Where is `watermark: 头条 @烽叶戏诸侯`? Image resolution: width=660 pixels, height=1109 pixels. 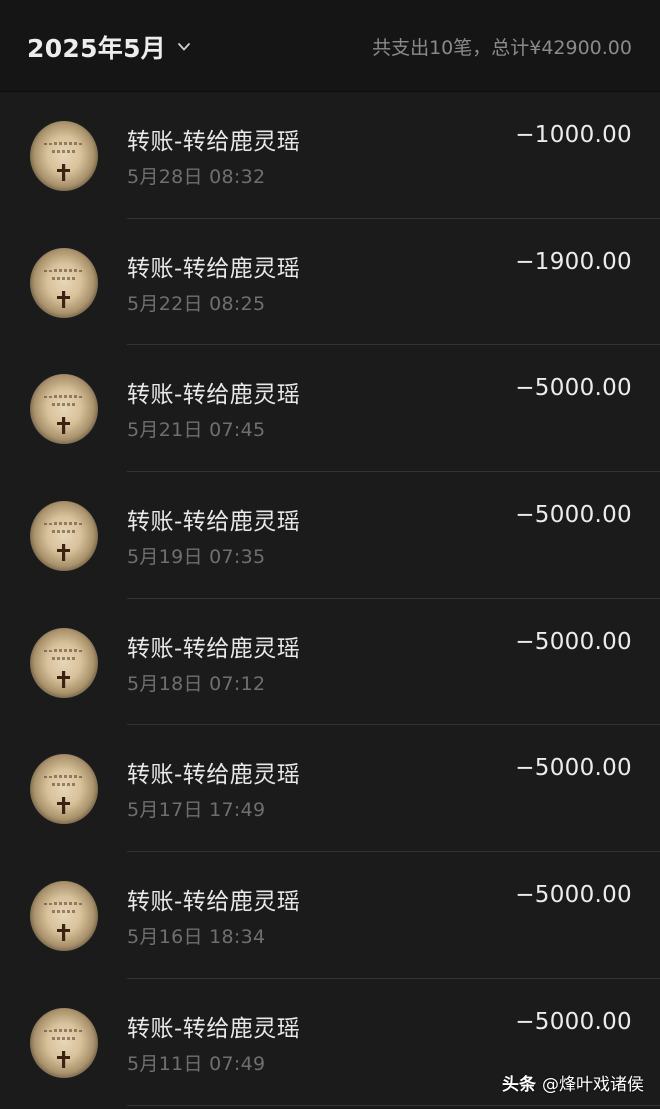
watermark: 头条 @烽叶戏诸侯 is located at coordinates (573, 1082).